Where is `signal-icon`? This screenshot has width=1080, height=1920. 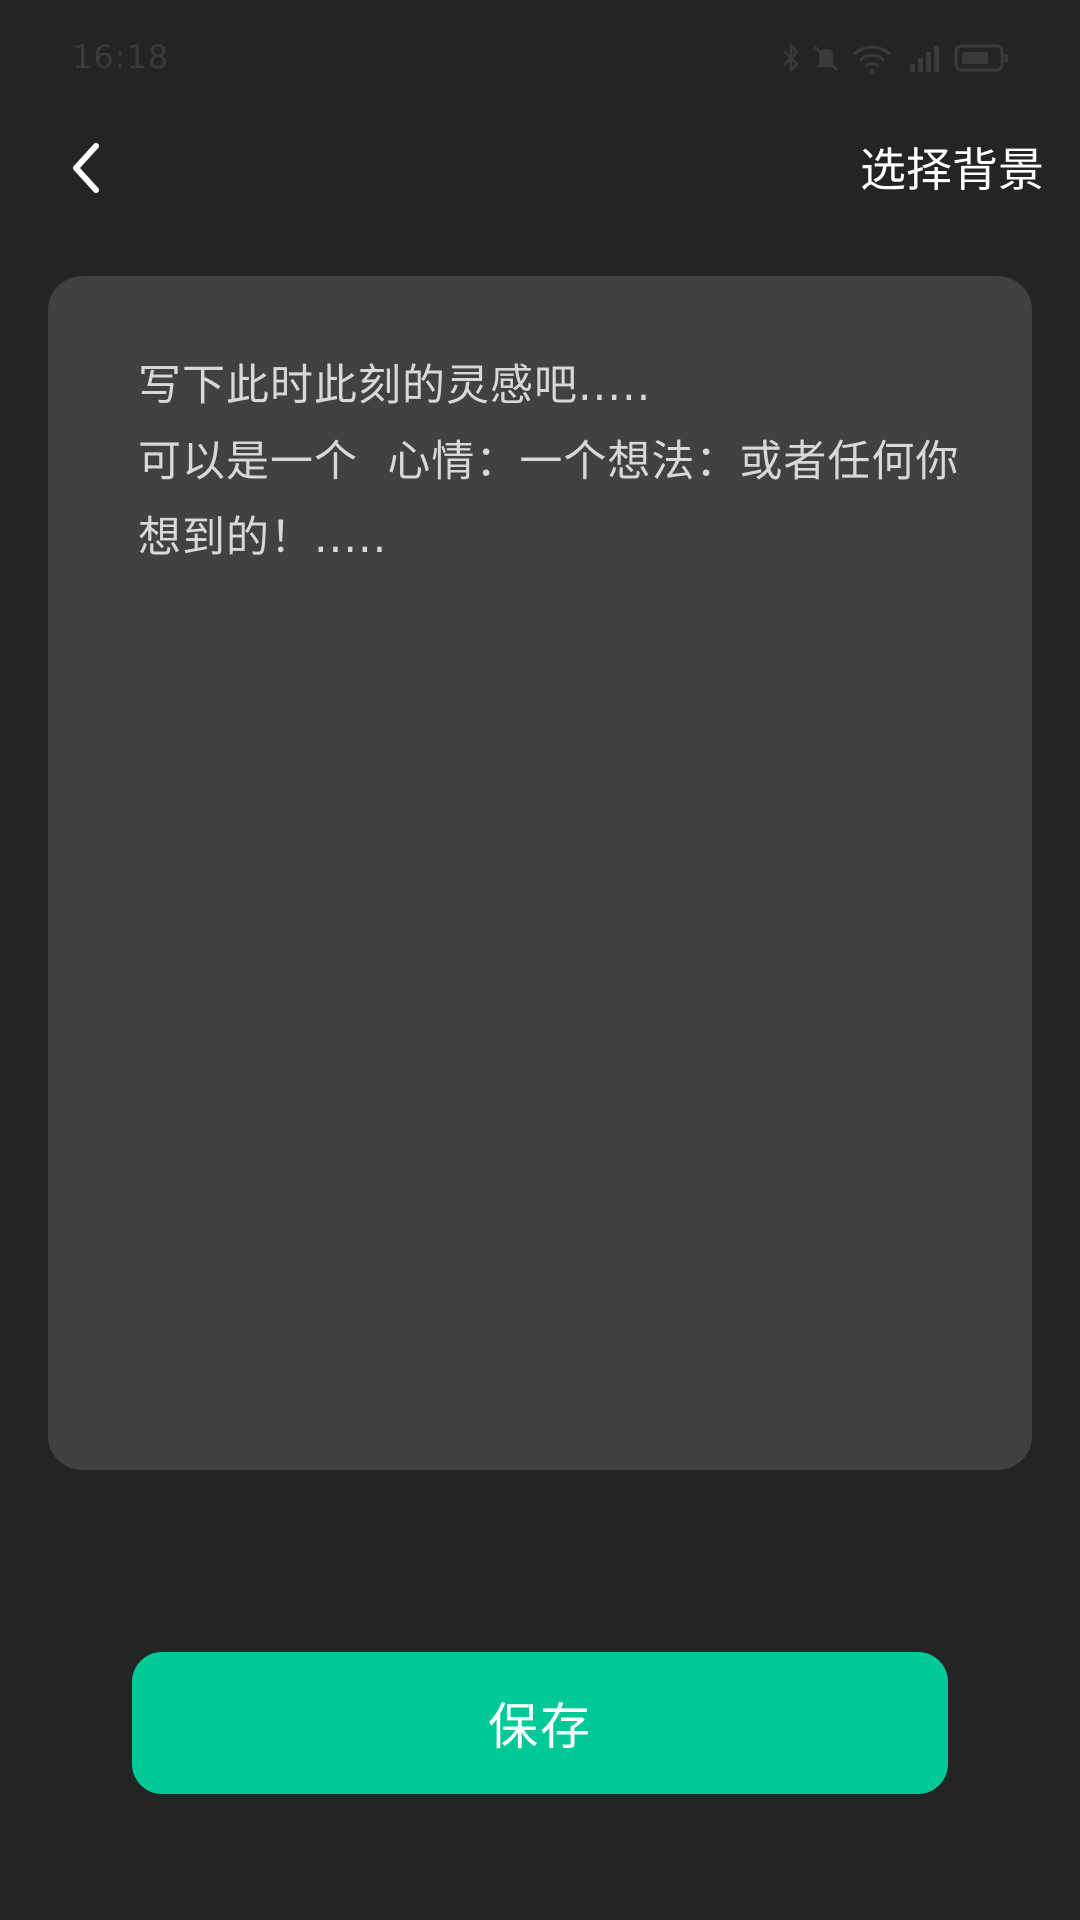 signal-icon is located at coordinates (924, 58).